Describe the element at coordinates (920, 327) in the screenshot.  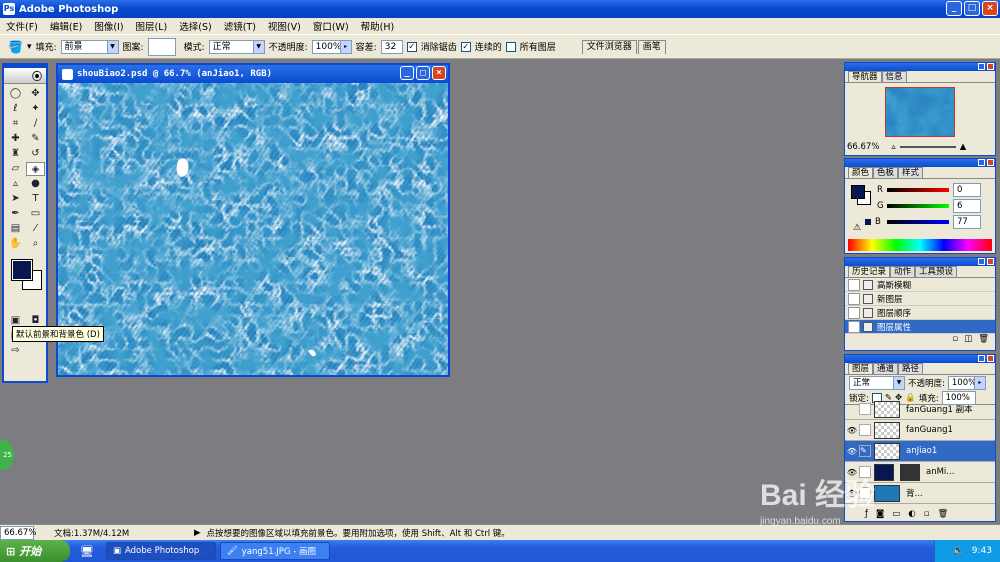
I see `history-item-active: 图层属性` at that location.